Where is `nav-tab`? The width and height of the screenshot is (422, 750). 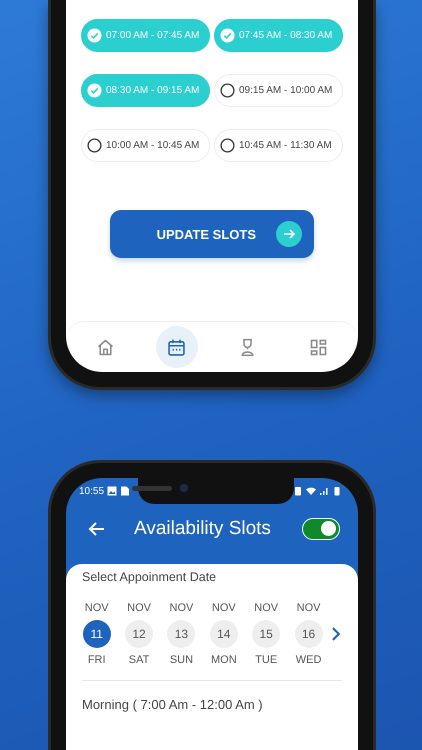
nav-tab is located at coordinates (177, 347).